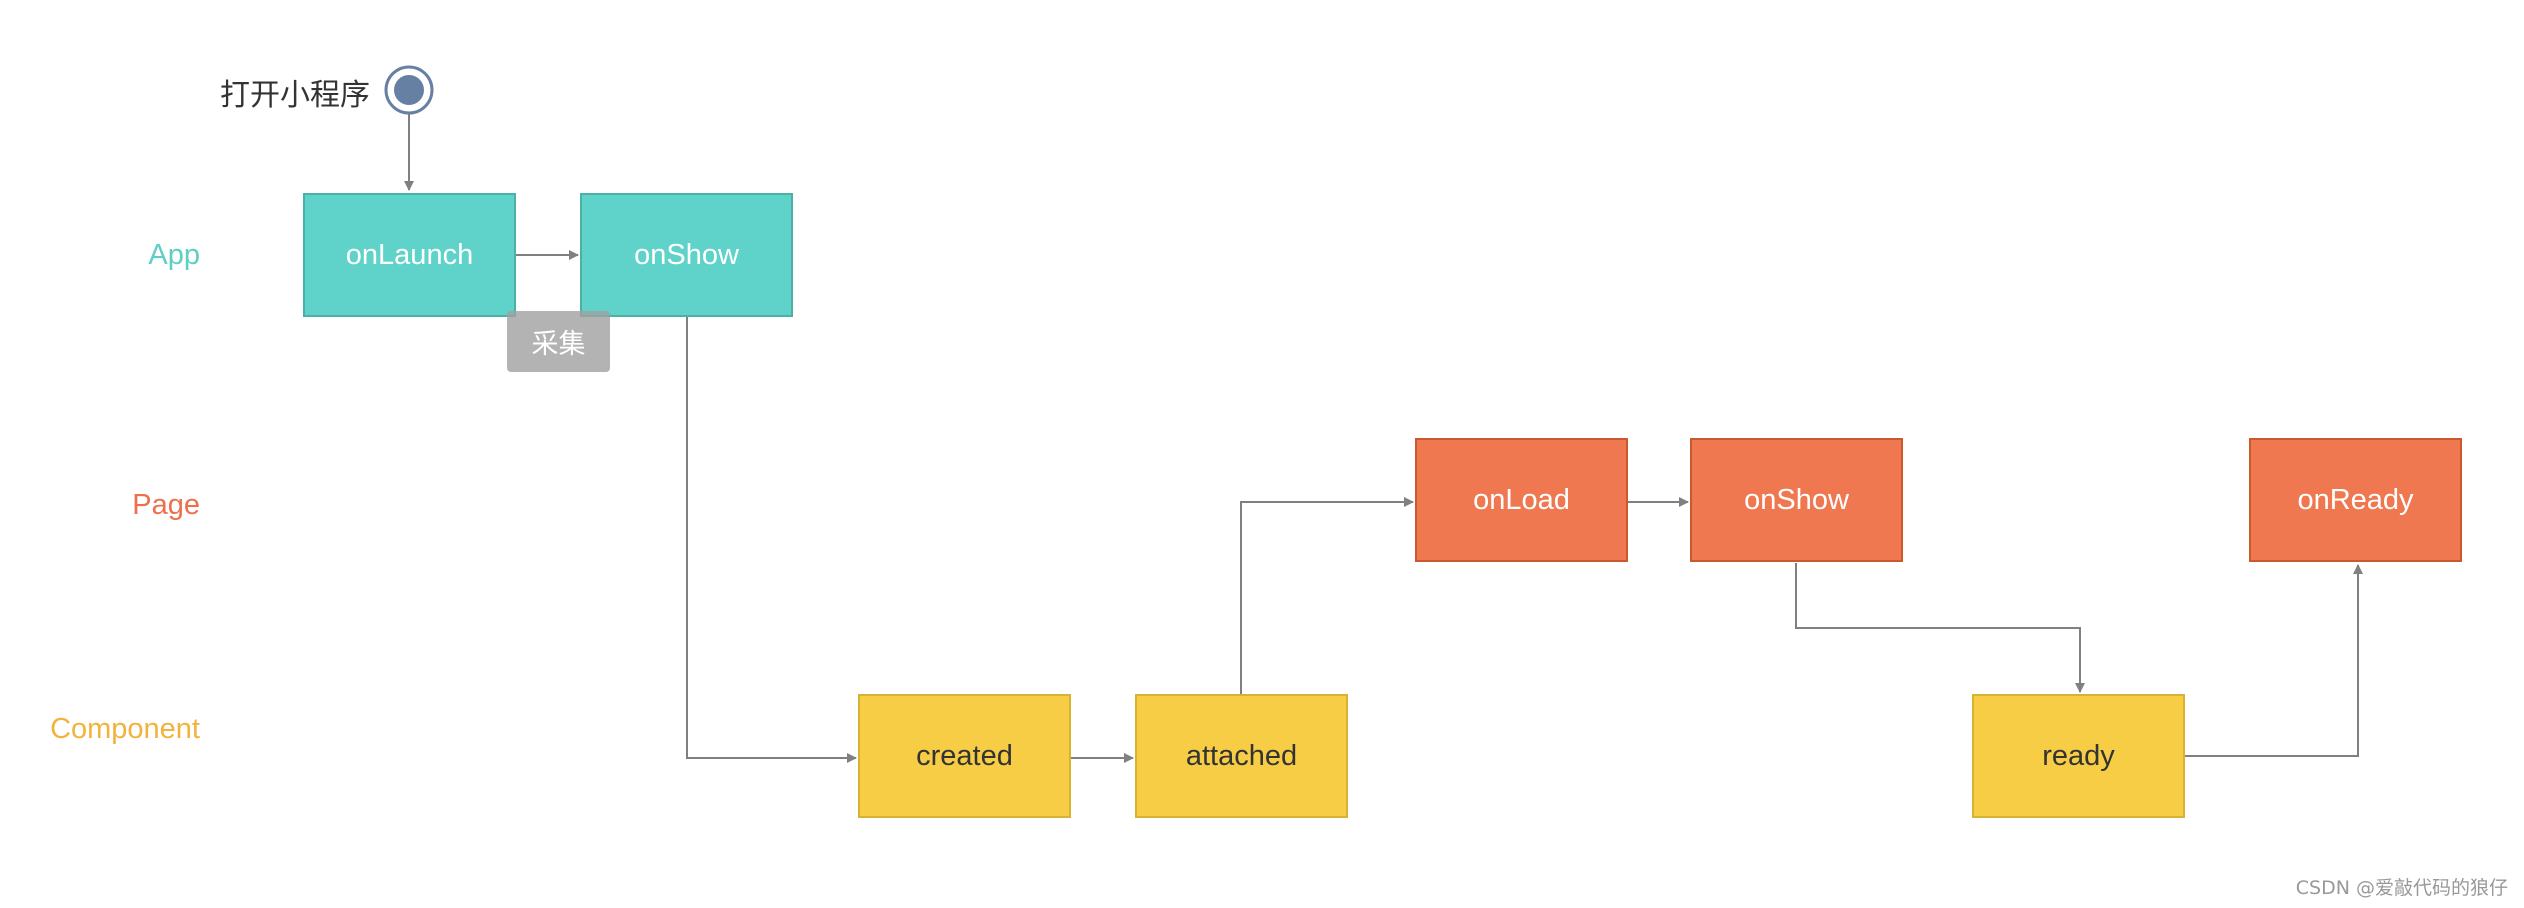  I want to click on node-component-attached: attached, so click(1241, 756).